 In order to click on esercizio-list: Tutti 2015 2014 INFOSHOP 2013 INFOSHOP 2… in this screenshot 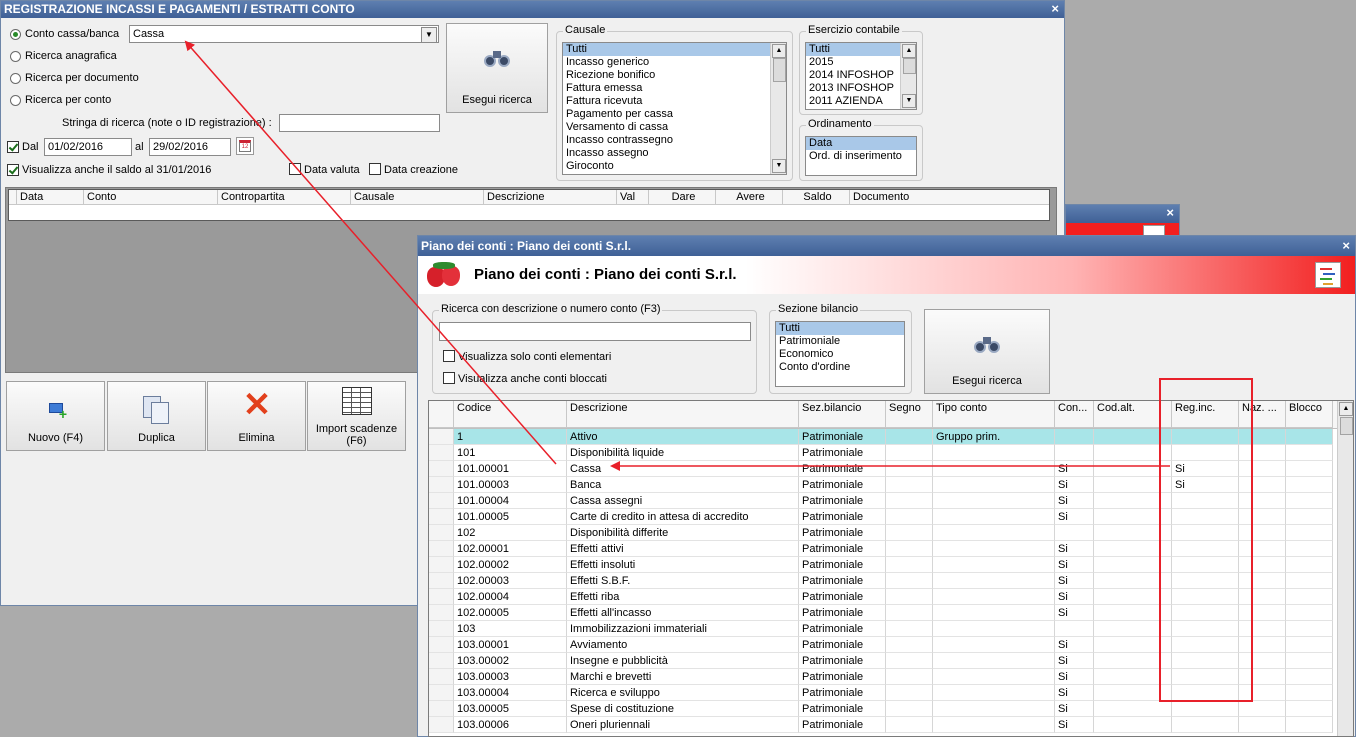, I will do `click(861, 76)`.